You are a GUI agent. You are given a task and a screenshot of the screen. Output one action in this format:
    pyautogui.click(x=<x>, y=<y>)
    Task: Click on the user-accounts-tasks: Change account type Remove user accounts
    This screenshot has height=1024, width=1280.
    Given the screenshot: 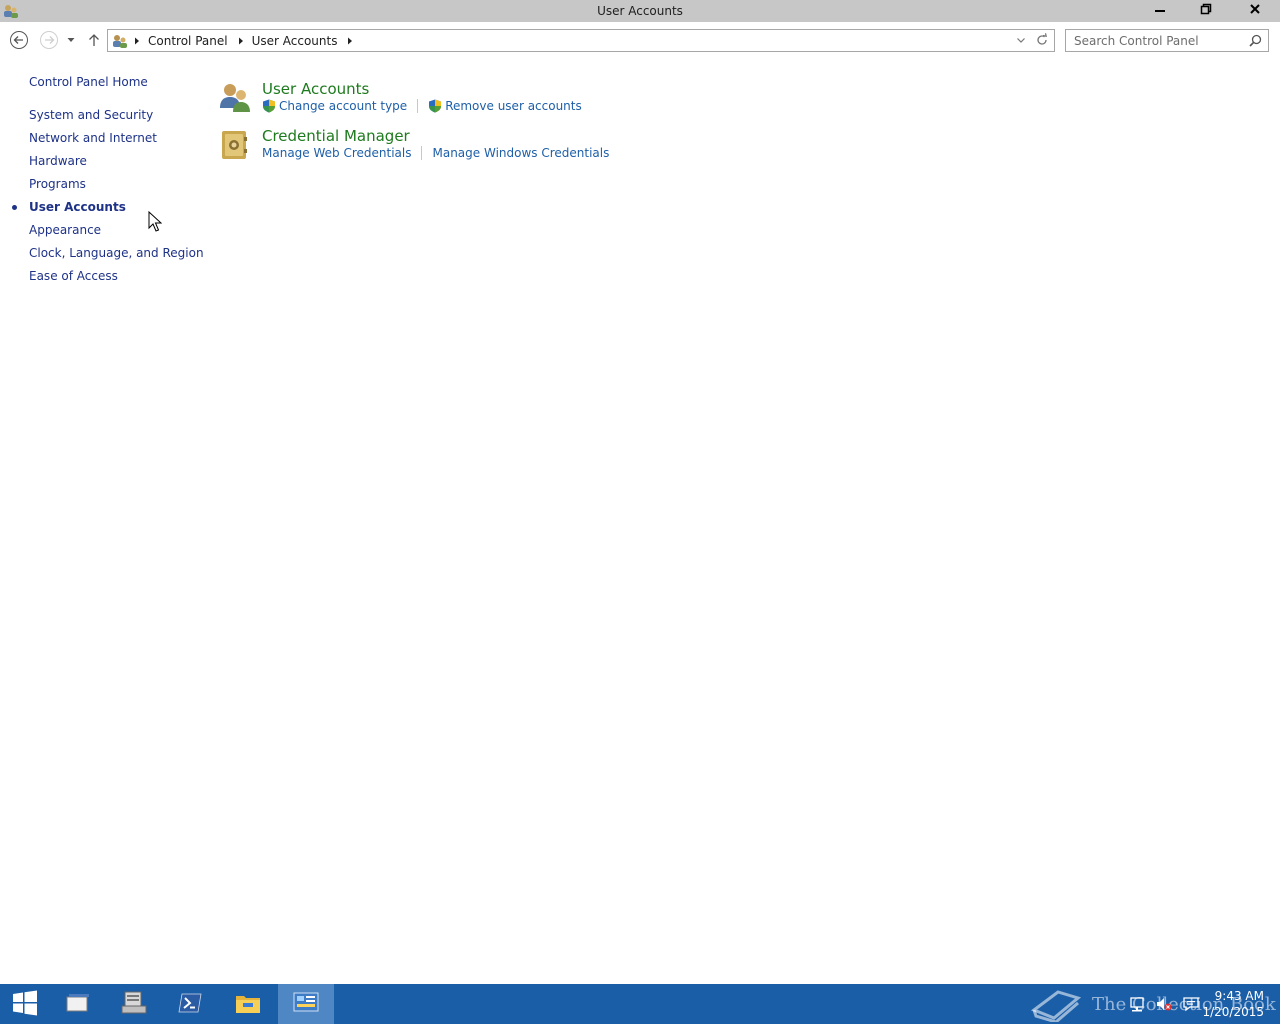 What is the action you would take?
    pyautogui.click(x=422, y=106)
    